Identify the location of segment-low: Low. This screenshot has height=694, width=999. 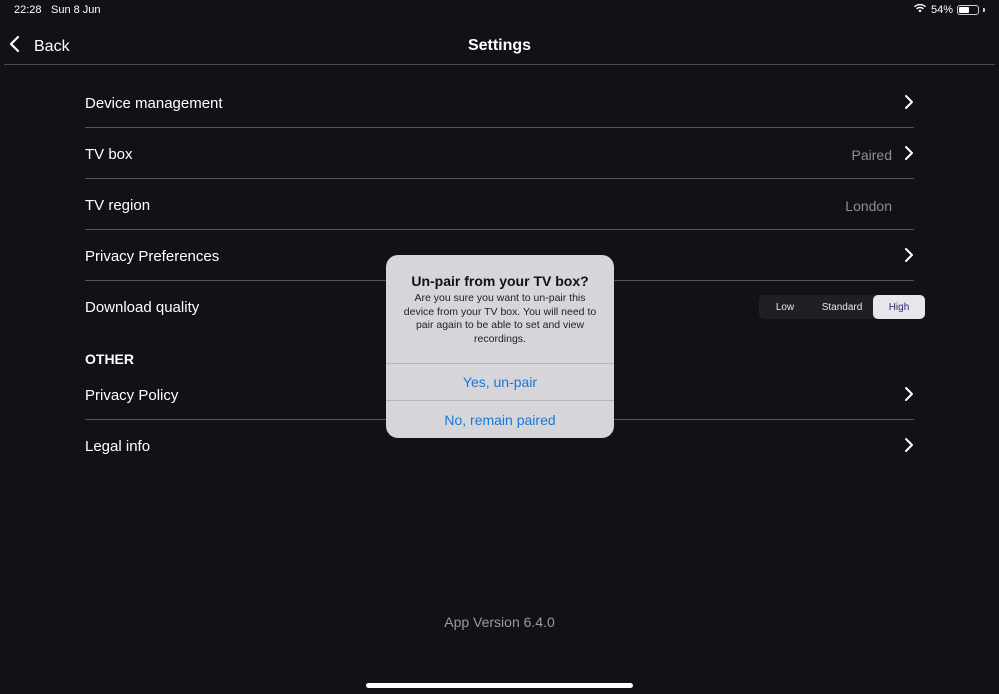
(785, 307).